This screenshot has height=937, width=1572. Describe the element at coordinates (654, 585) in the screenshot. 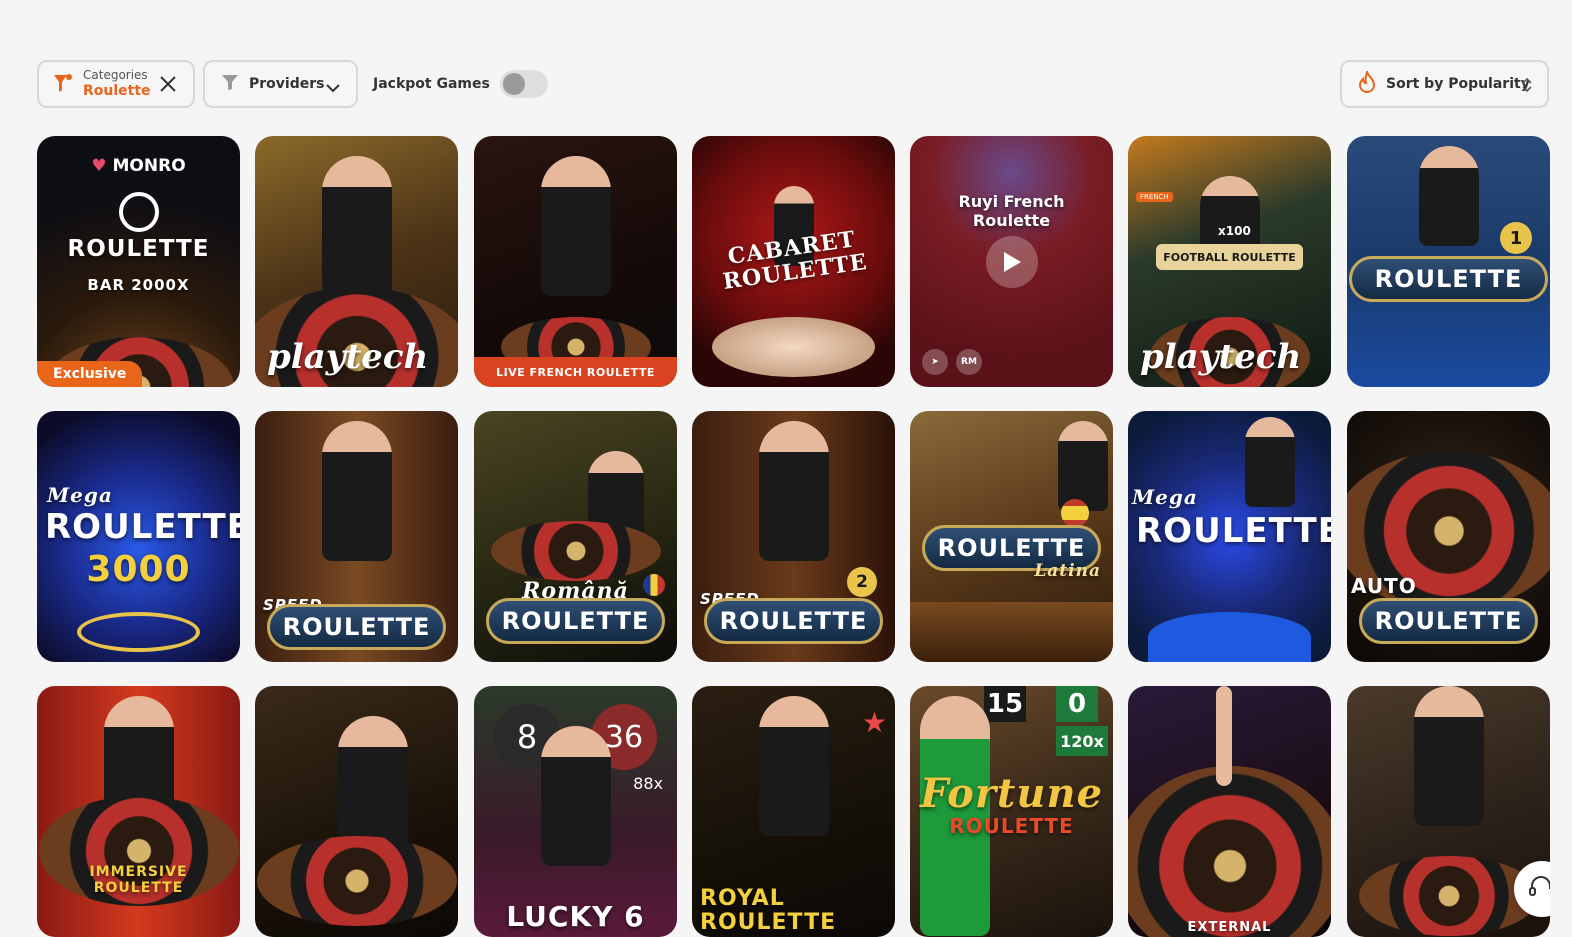

I see `romania-flag-icon` at that location.